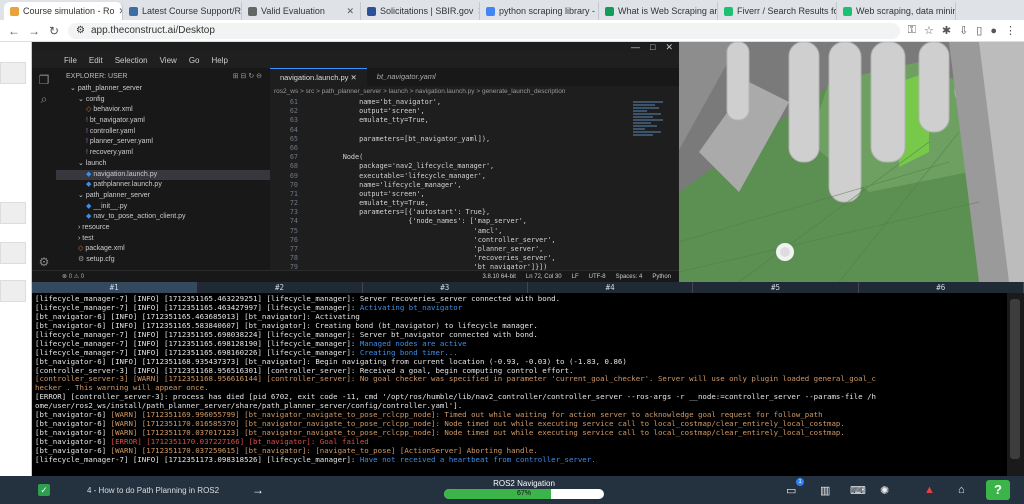 Image resolution: width=1024 pixels, height=504 pixels. Describe the element at coordinates (44, 80) in the screenshot. I see `explorer-icon: ❐` at that location.